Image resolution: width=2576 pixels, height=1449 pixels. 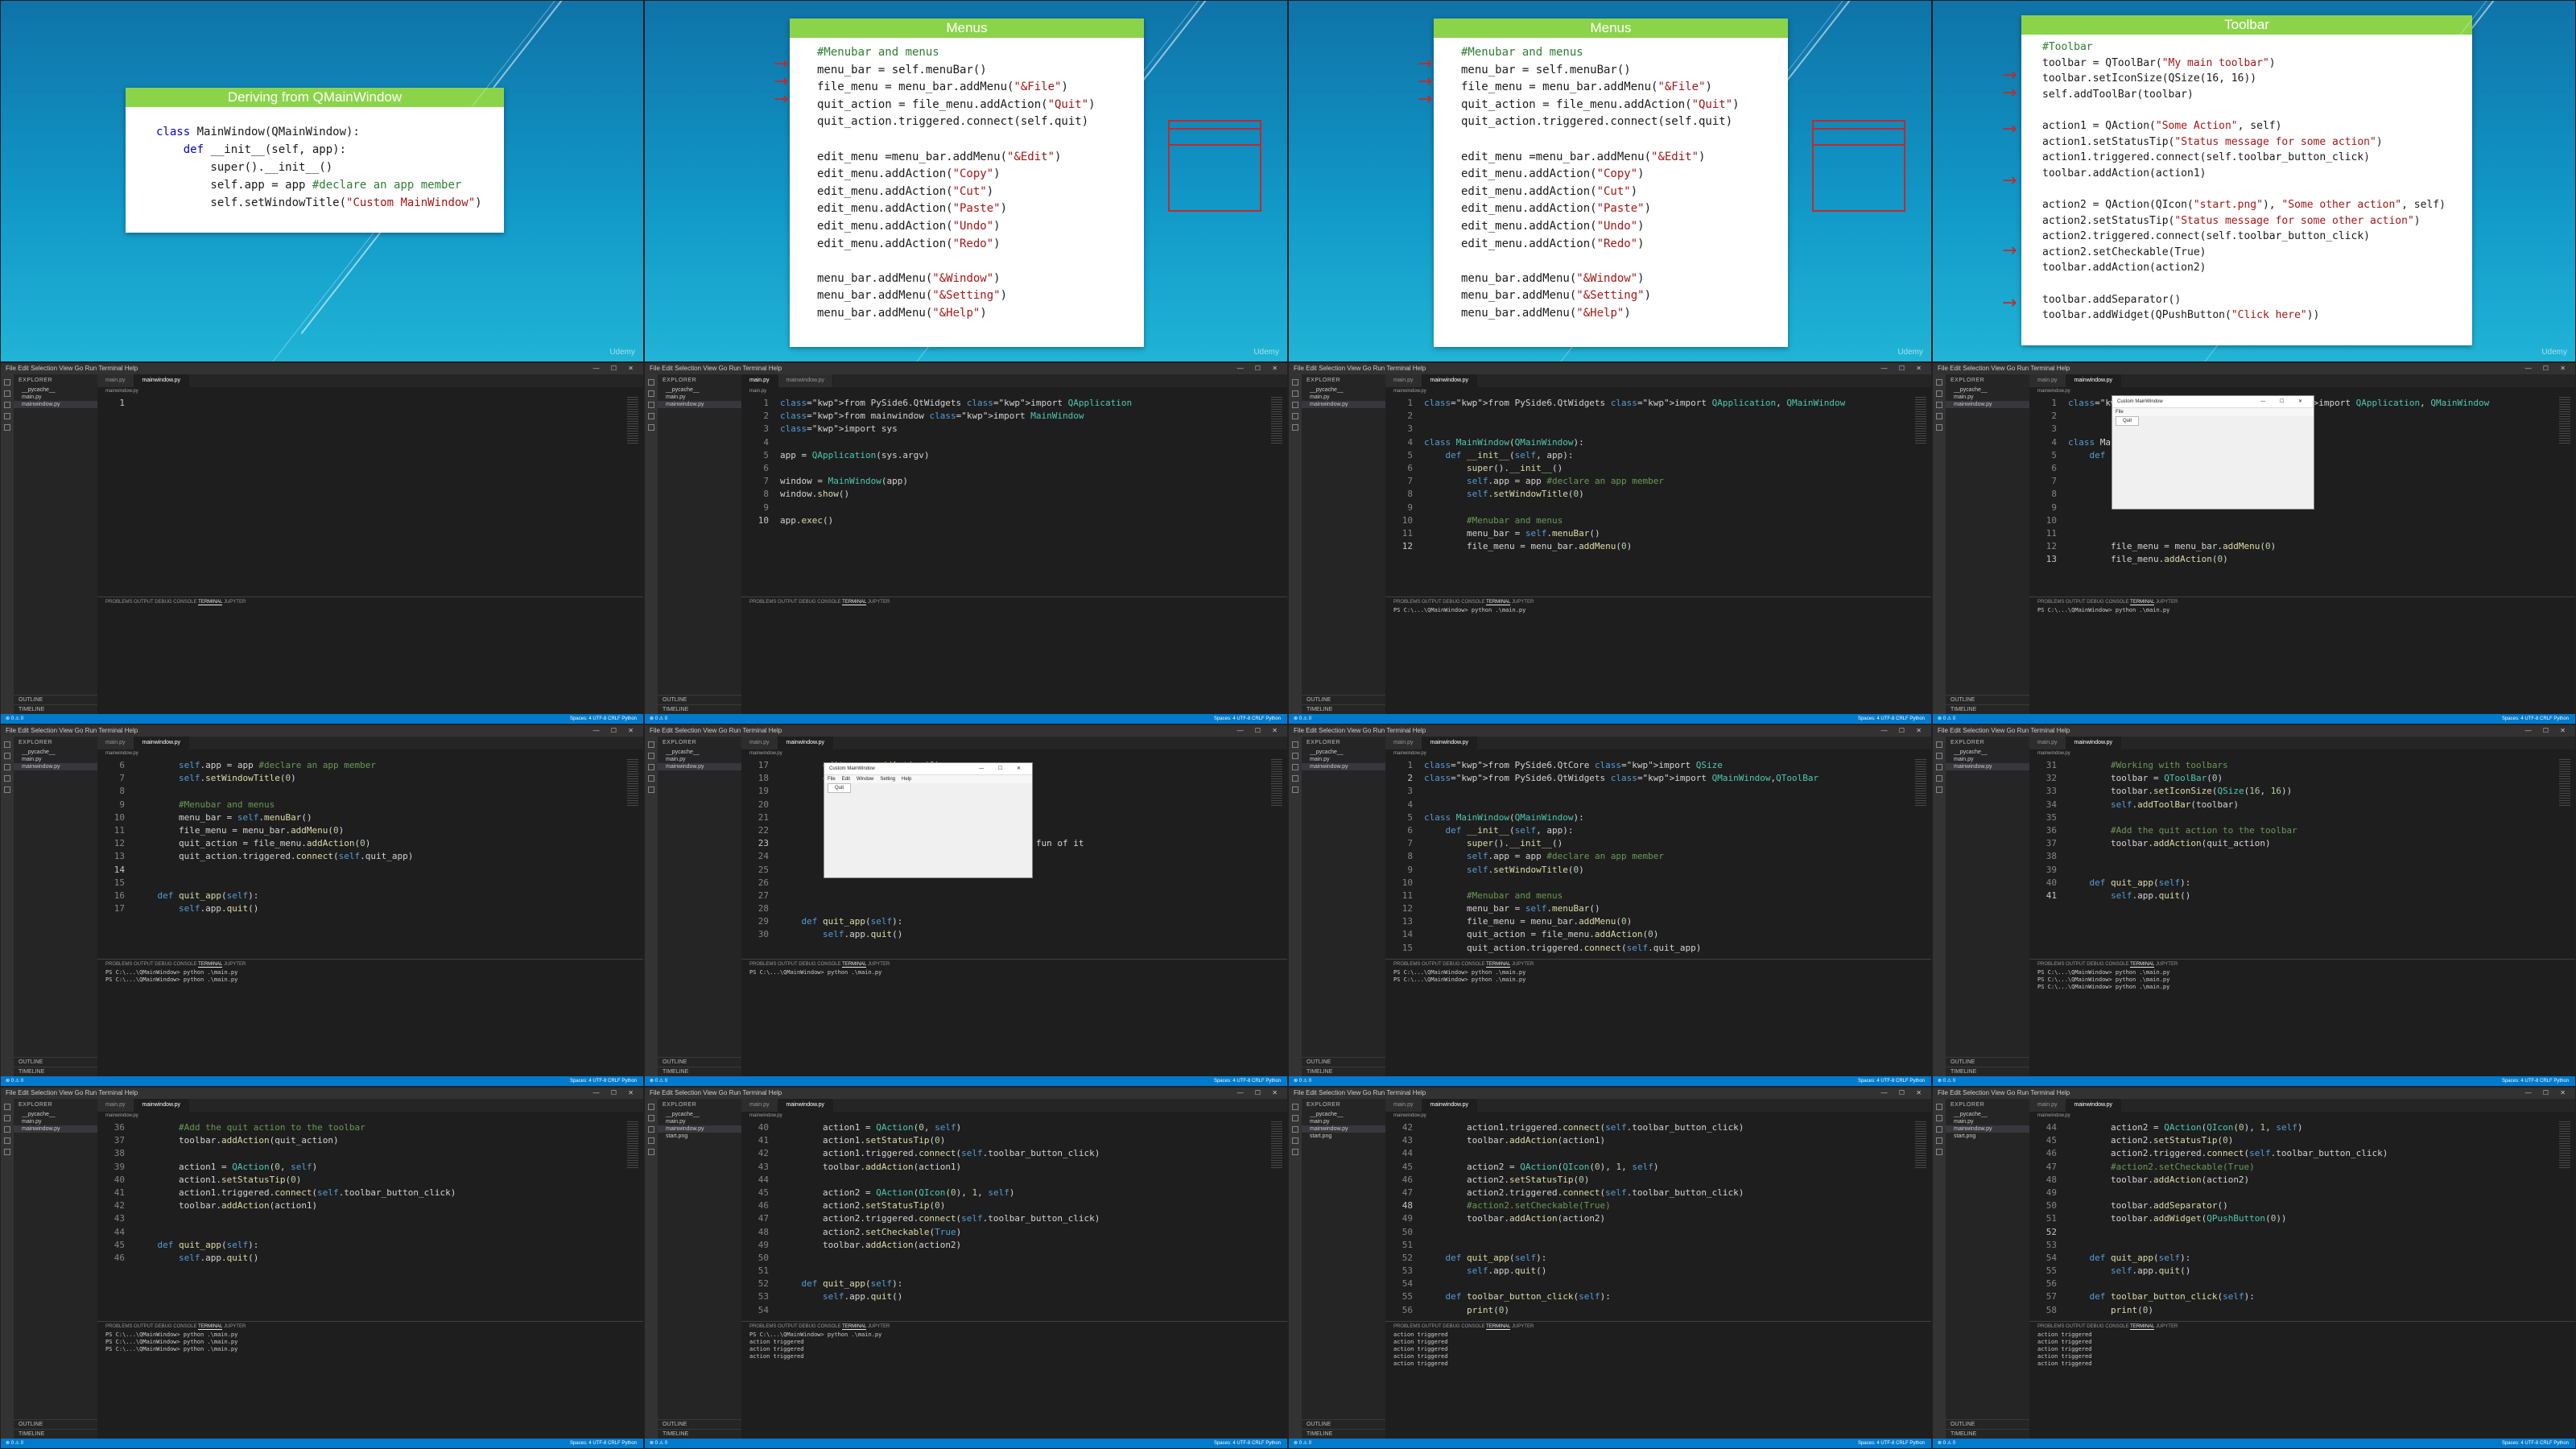 I want to click on app-menu-dropdown: Quit, so click(x=840, y=788).